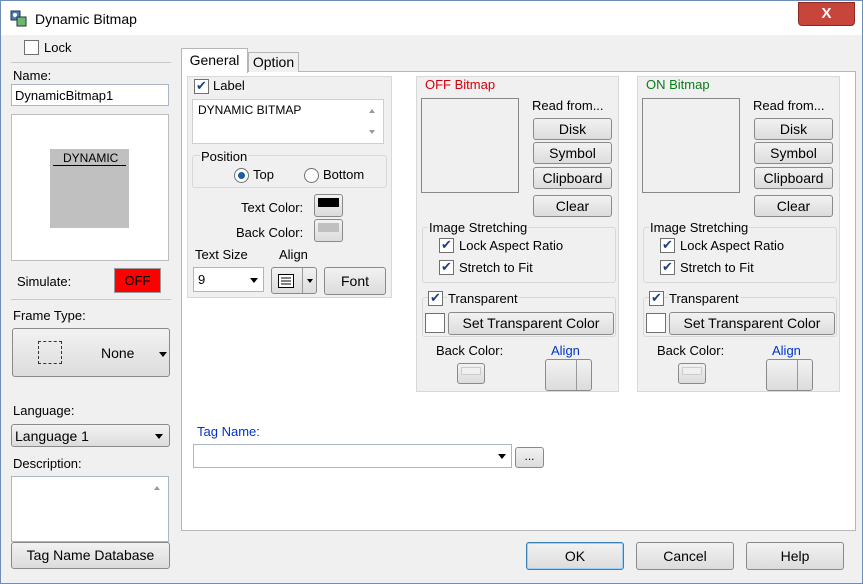  Describe the element at coordinates (201, 86) in the screenshot. I see `label-checkbox` at that location.